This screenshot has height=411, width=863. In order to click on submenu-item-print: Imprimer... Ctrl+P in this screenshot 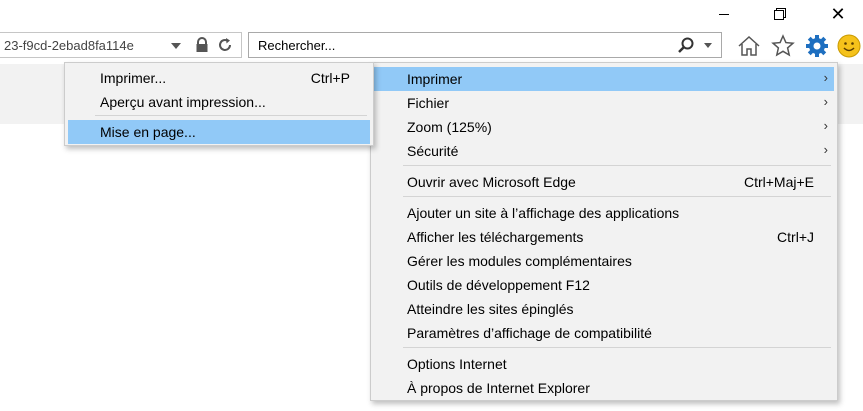, I will do `click(219, 78)`.